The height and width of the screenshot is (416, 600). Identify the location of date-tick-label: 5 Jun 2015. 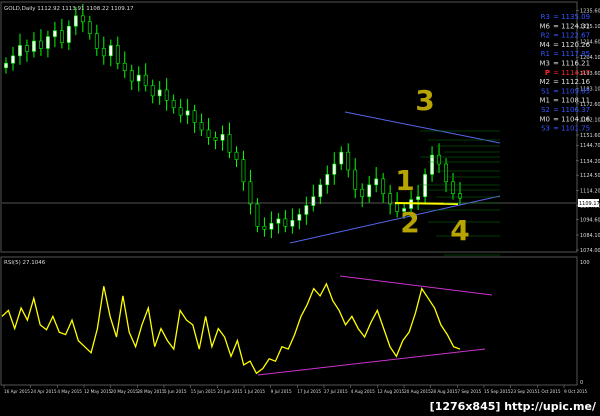
(175, 391).